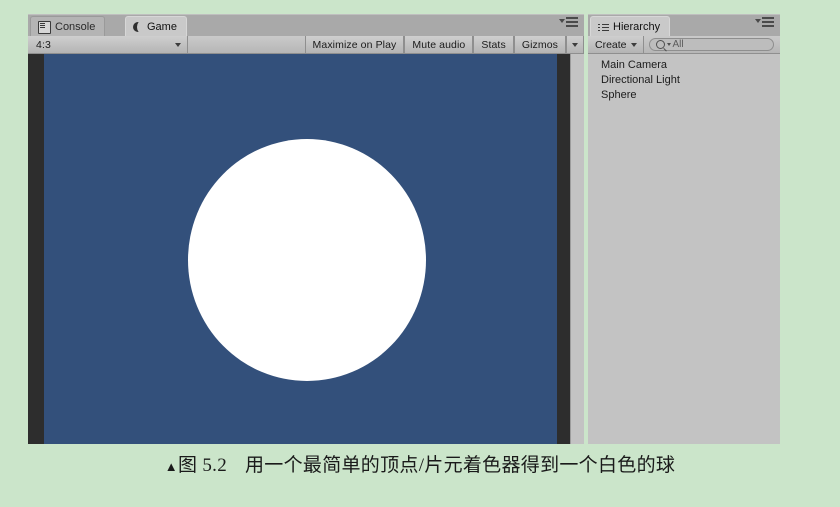 This screenshot has height=507, width=840. Describe the element at coordinates (577, 249) in the screenshot. I see `game-view-scrollbar` at that location.